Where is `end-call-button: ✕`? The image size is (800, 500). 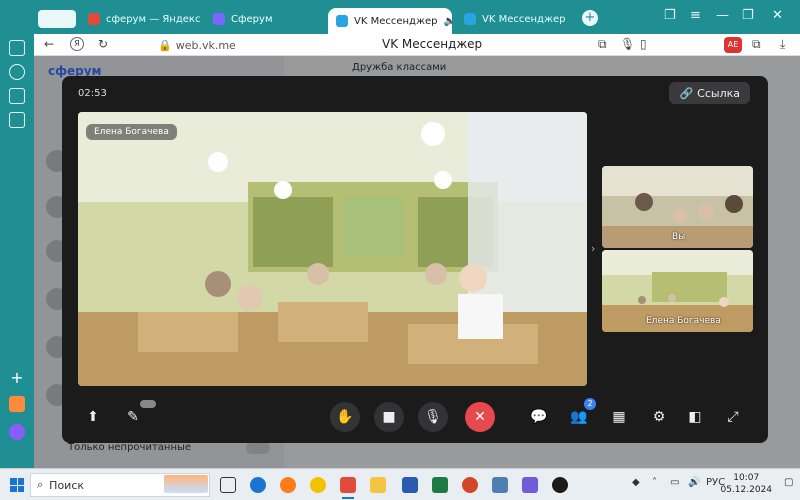
end-call-button: ✕ is located at coordinates (480, 417).